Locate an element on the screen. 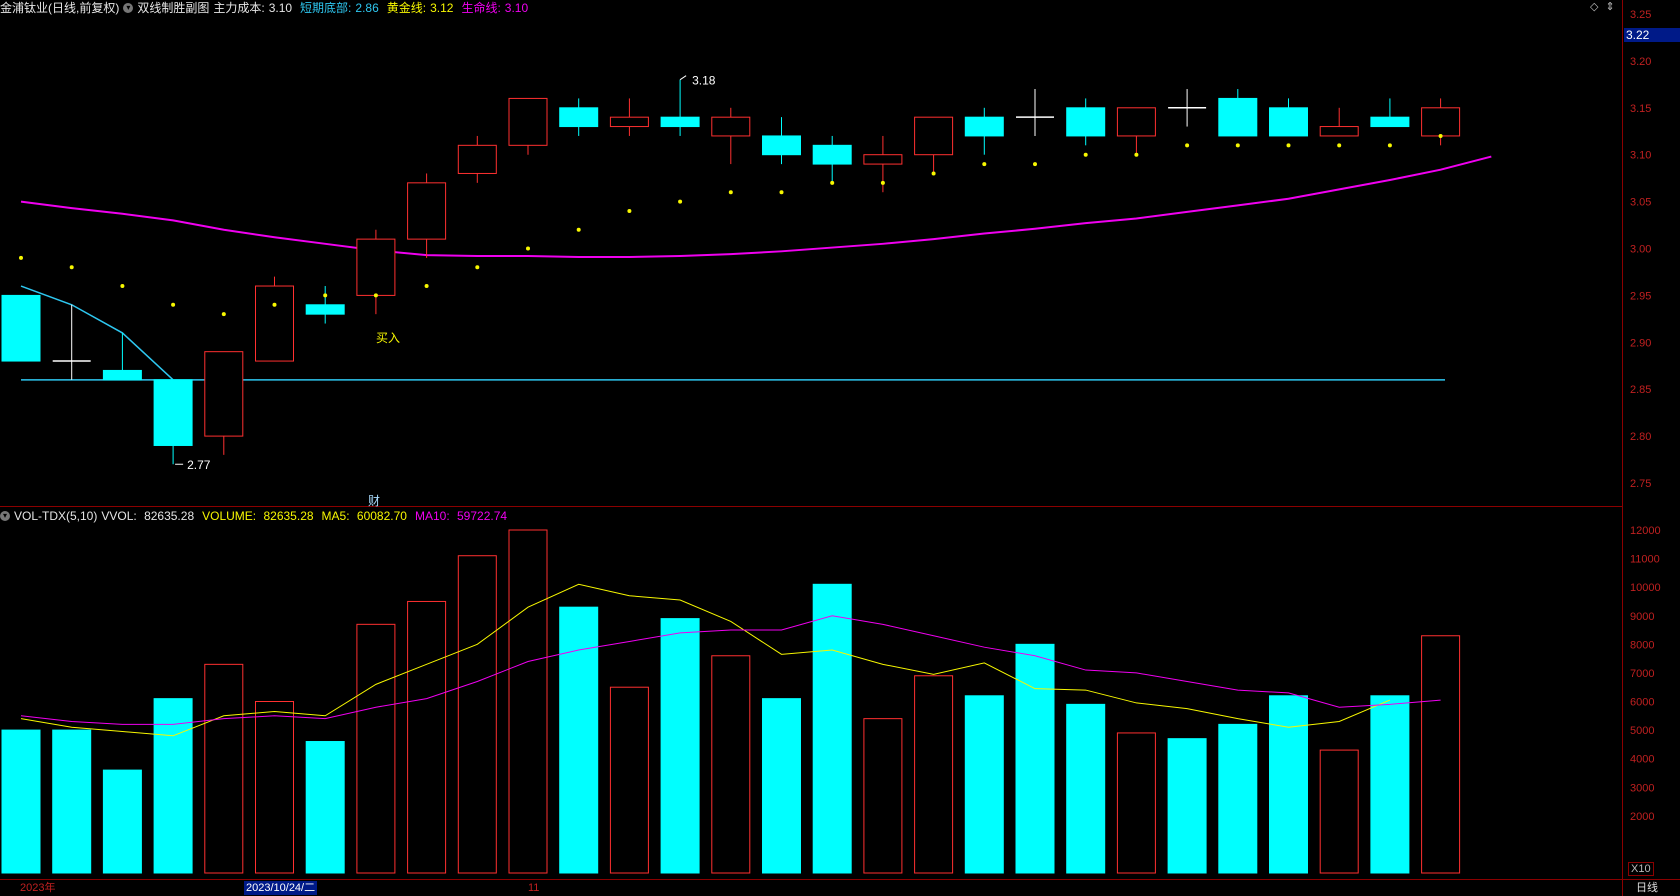  volume-tick-label: 9000 is located at coordinates (1642, 617).